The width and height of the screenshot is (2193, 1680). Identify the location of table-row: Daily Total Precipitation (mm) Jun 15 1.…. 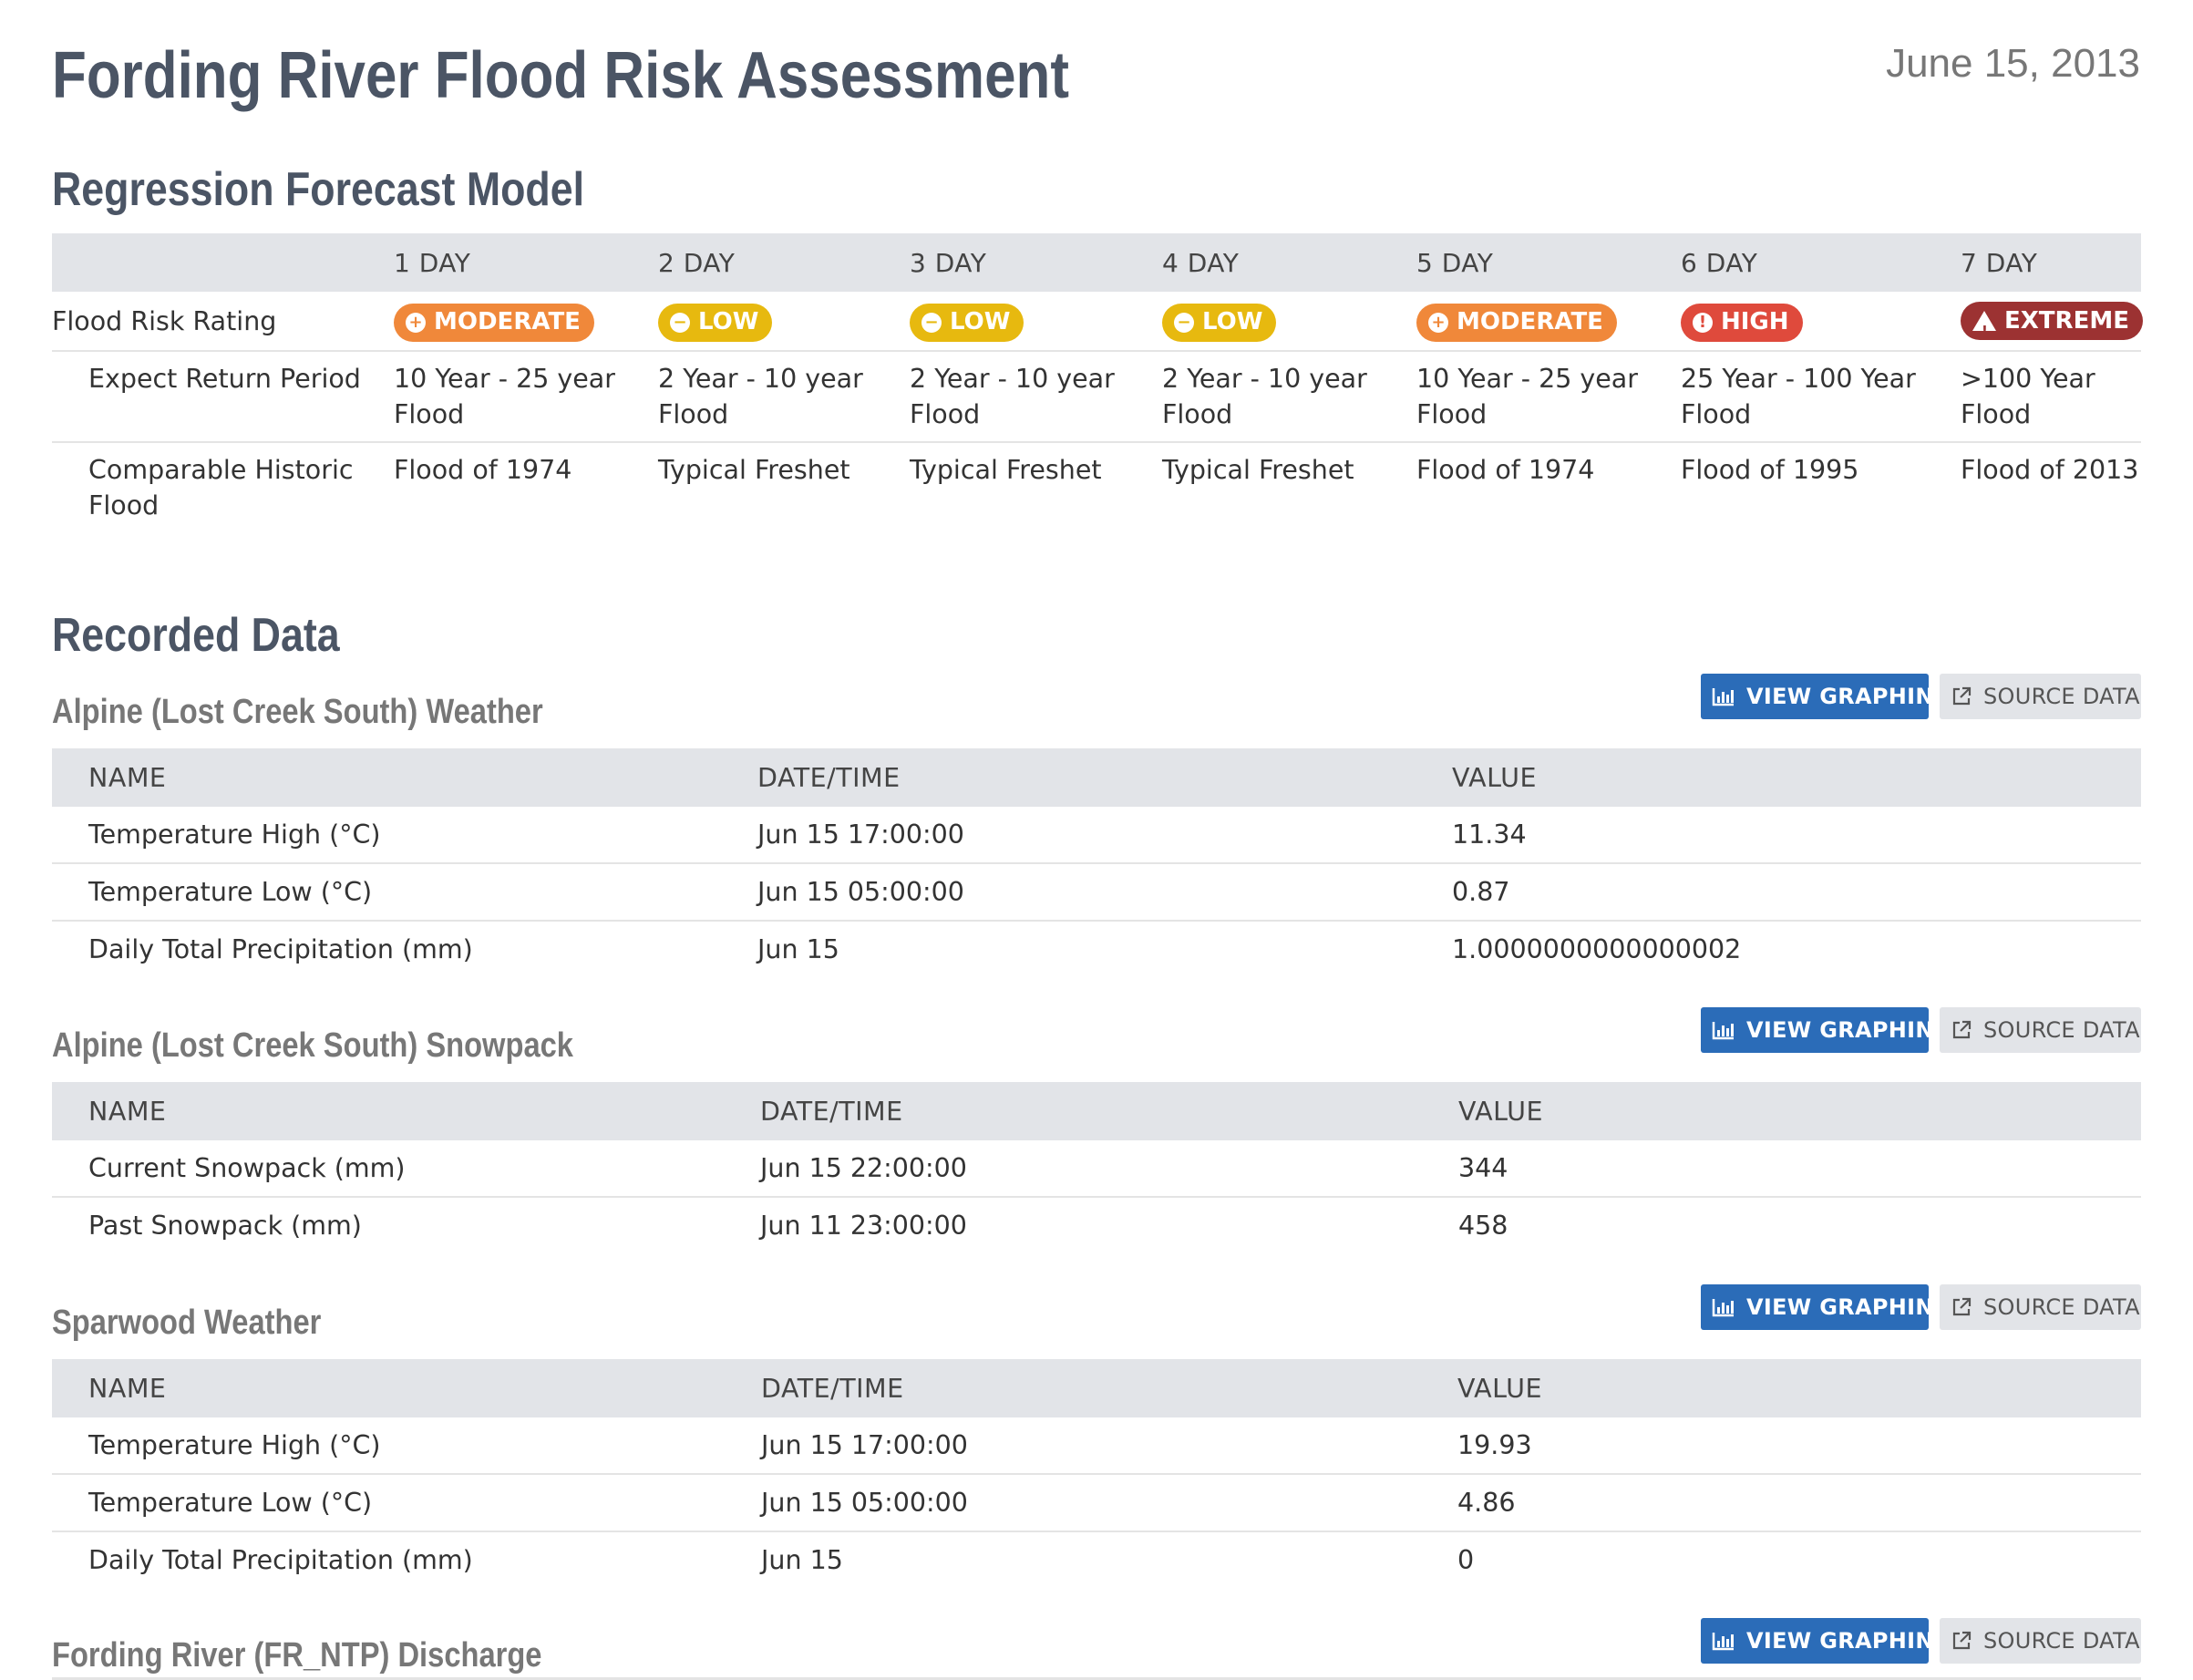
(1096, 950).